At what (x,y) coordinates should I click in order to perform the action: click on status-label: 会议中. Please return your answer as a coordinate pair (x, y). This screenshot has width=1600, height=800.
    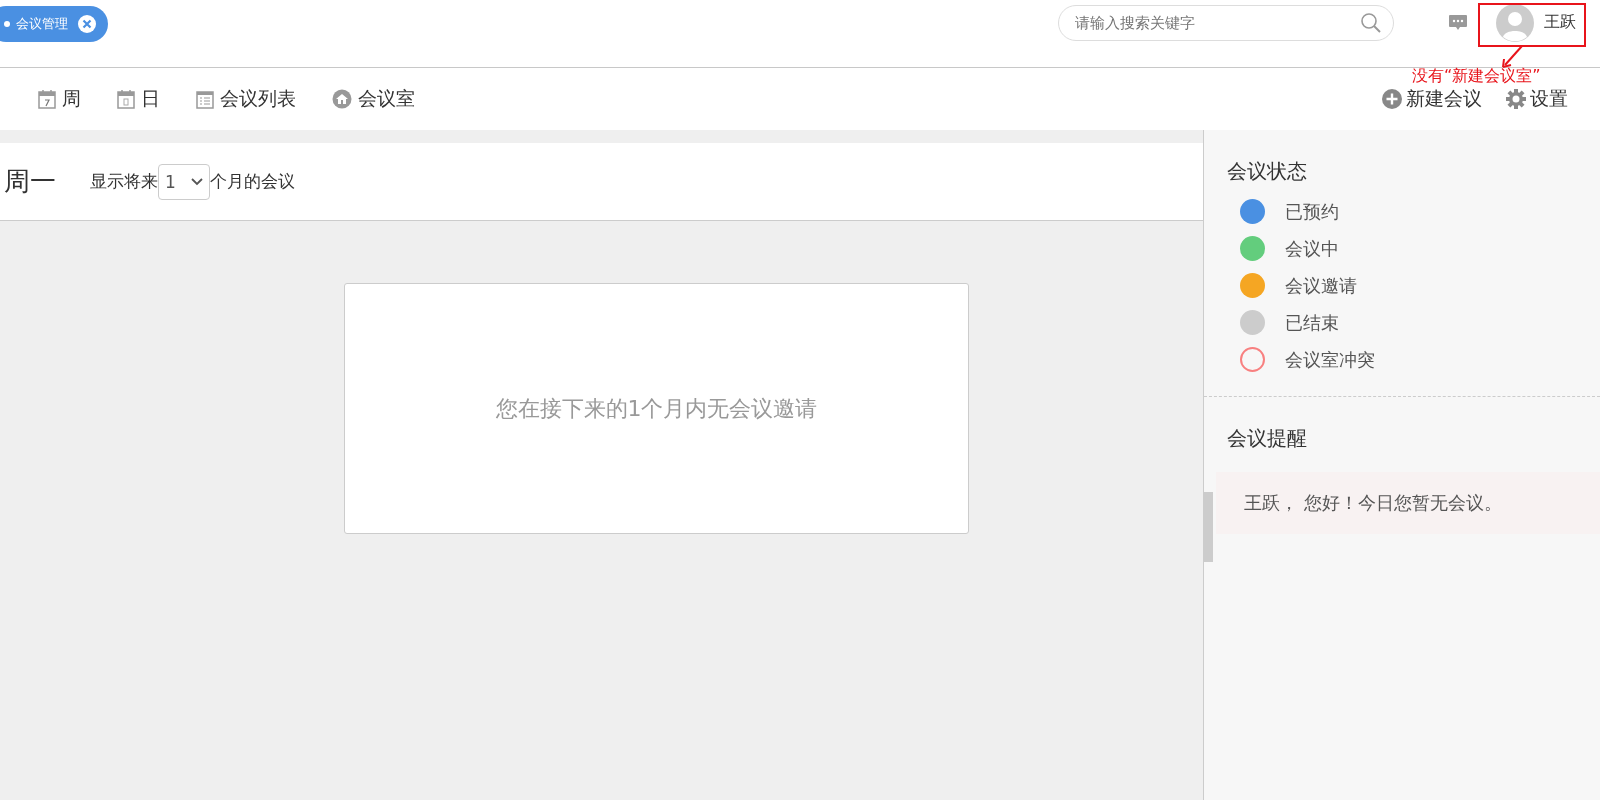
    Looking at the image, I should click on (1312, 248).